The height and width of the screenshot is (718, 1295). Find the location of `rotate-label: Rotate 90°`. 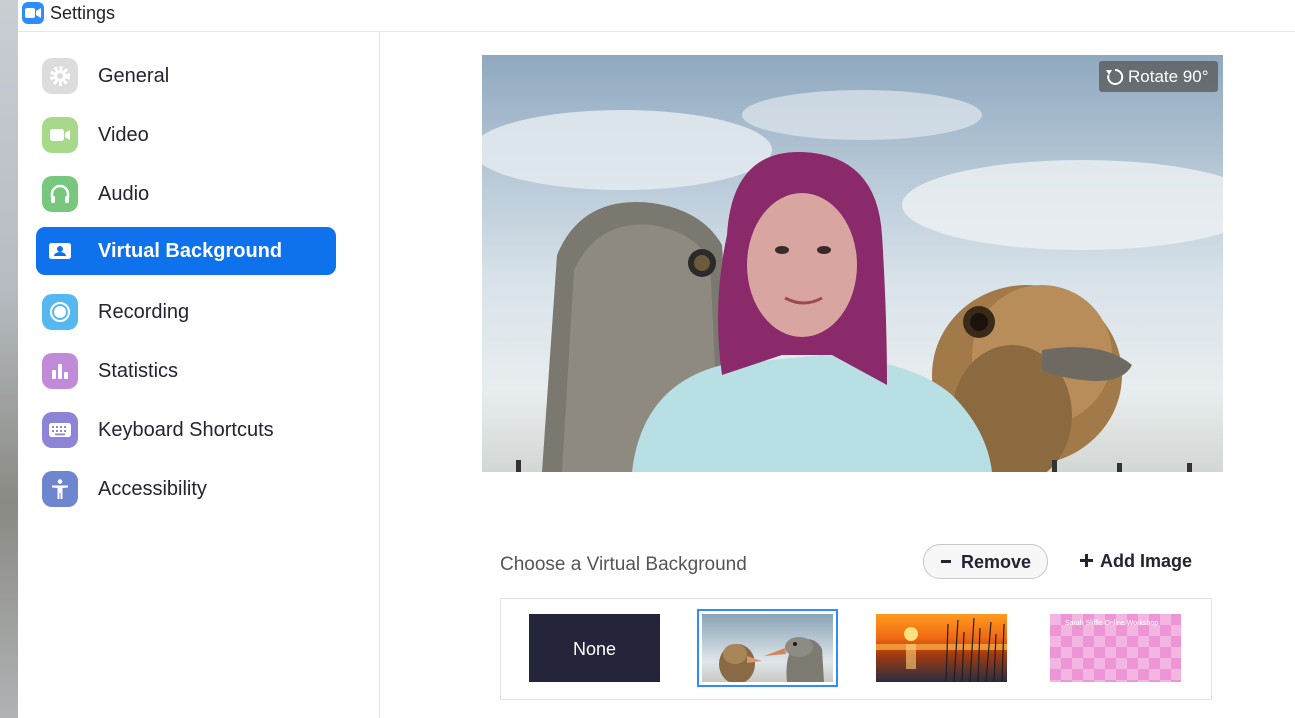

rotate-label: Rotate 90° is located at coordinates (1168, 76).